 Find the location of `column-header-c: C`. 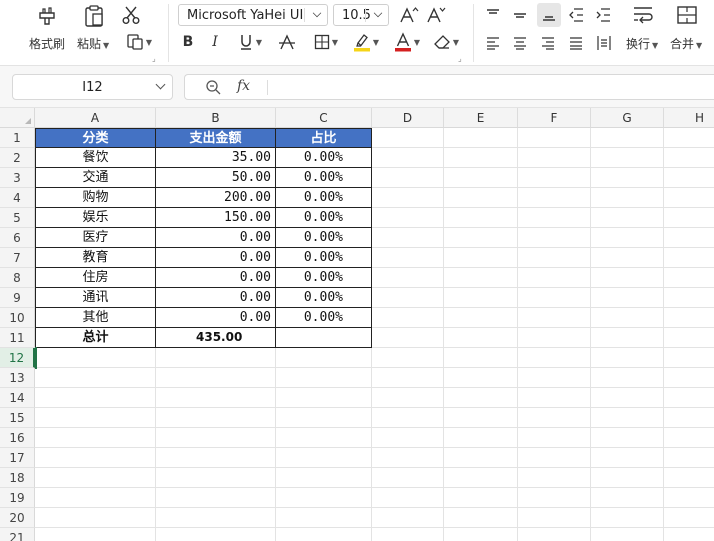

column-header-c: C is located at coordinates (324, 118).